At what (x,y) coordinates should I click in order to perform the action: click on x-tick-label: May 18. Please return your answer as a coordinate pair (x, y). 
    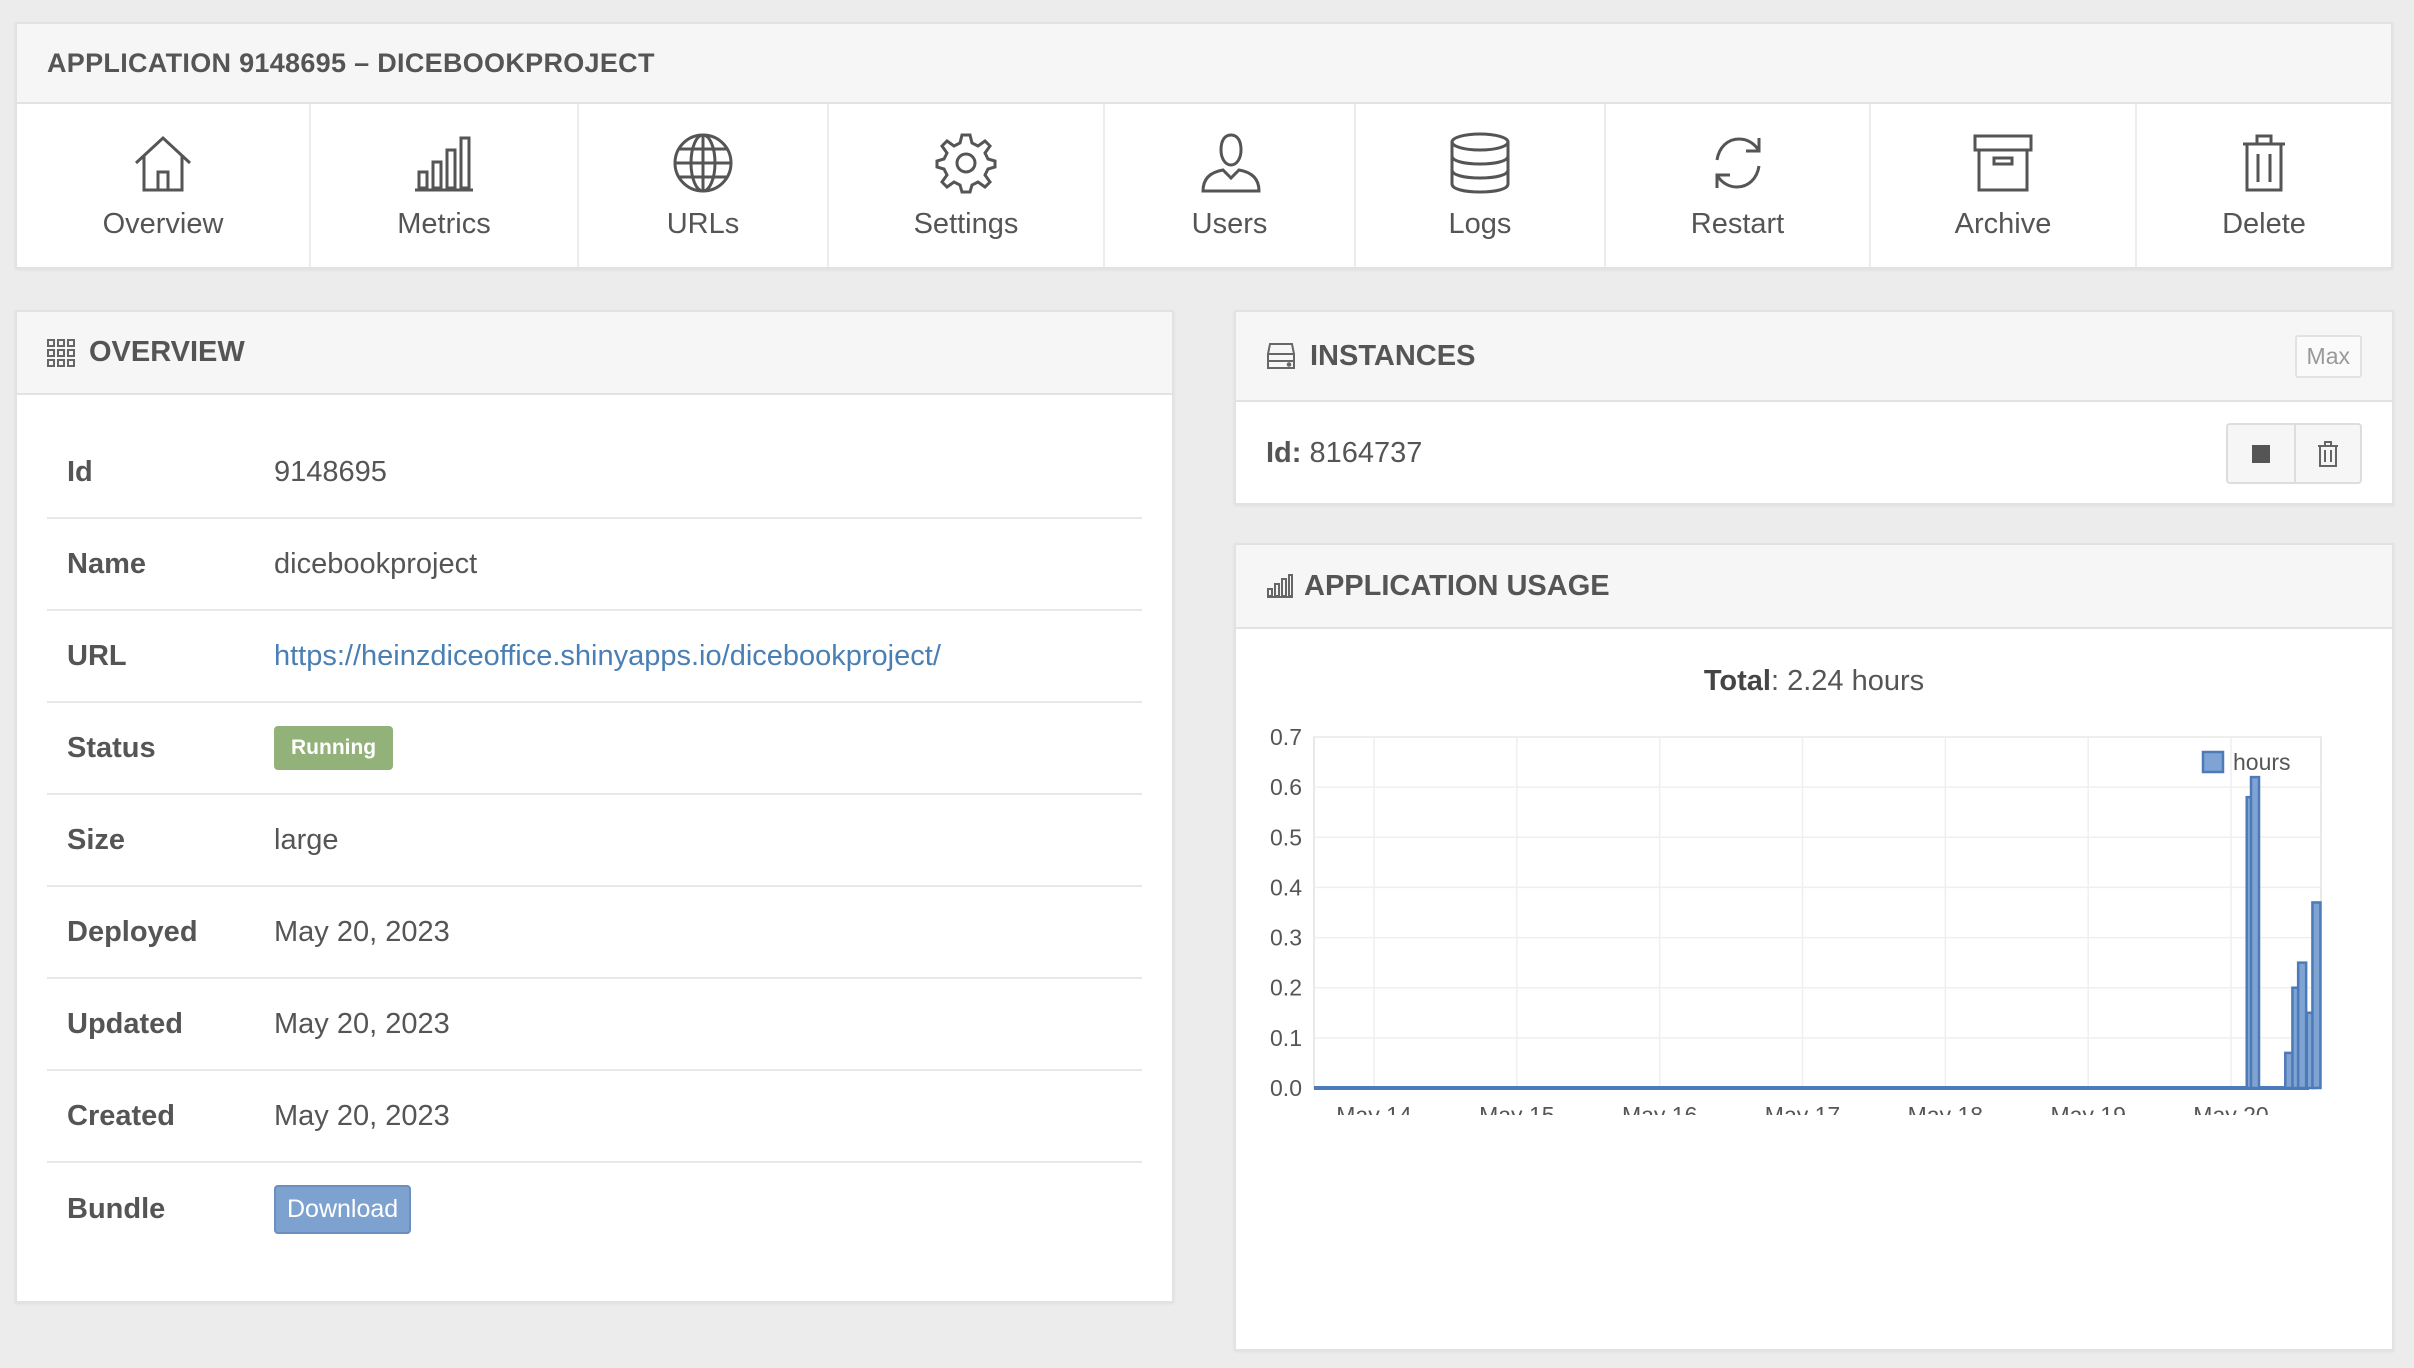
    Looking at the image, I should click on (1945, 1108).